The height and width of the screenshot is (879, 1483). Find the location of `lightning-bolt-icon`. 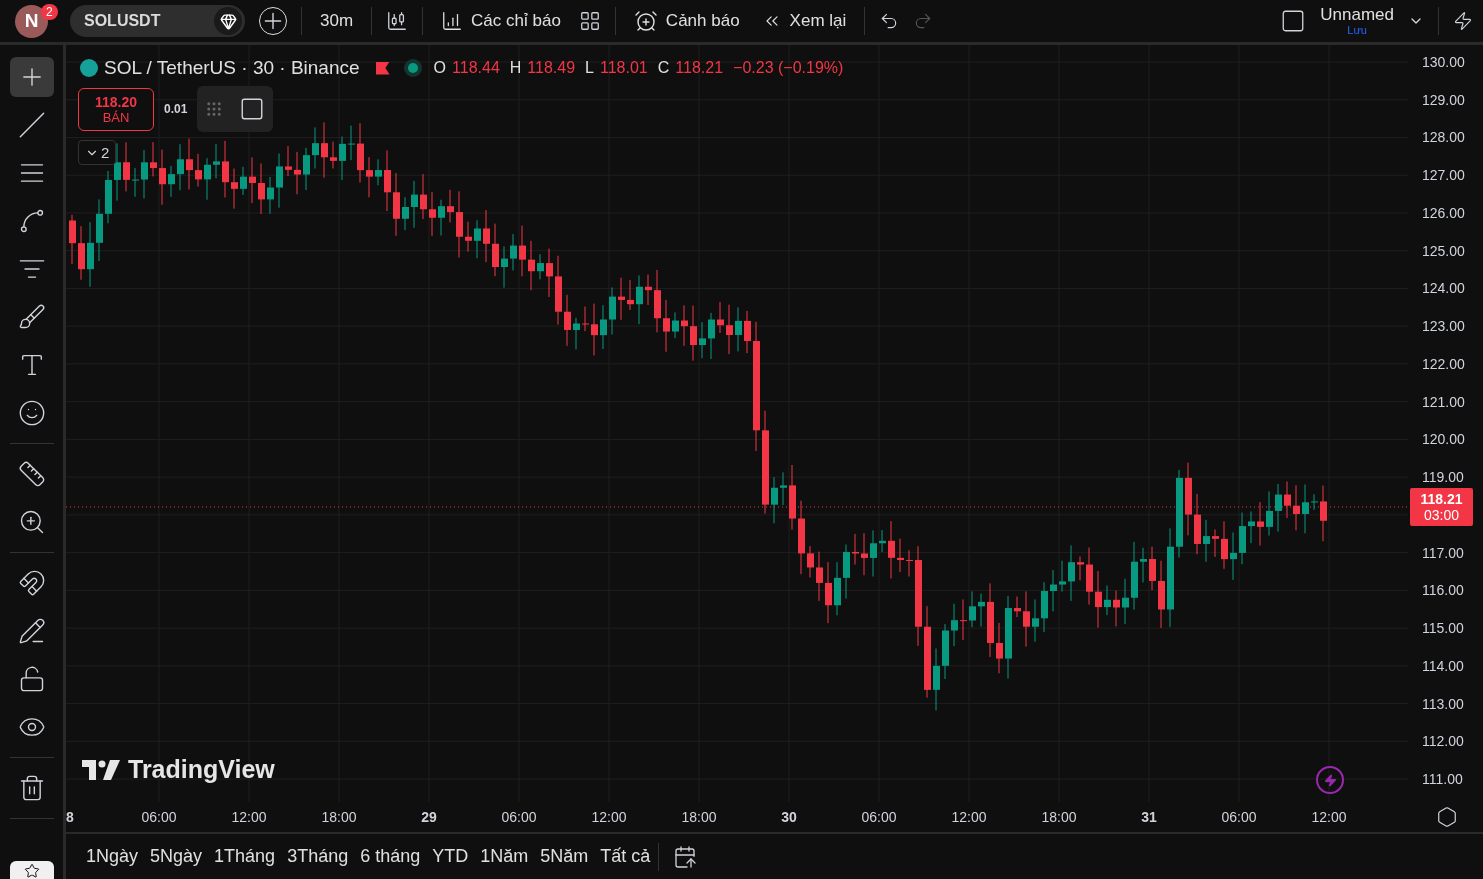

lightning-bolt-icon is located at coordinates (1330, 780).